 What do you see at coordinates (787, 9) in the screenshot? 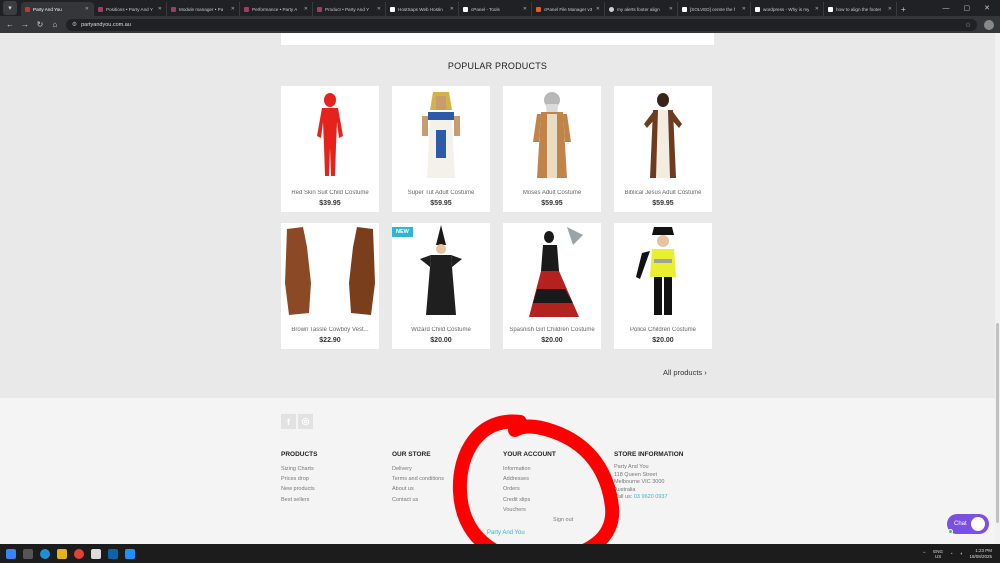
I see `tab-wordpress: wordpress - Why is my ✕` at bounding box center [787, 9].